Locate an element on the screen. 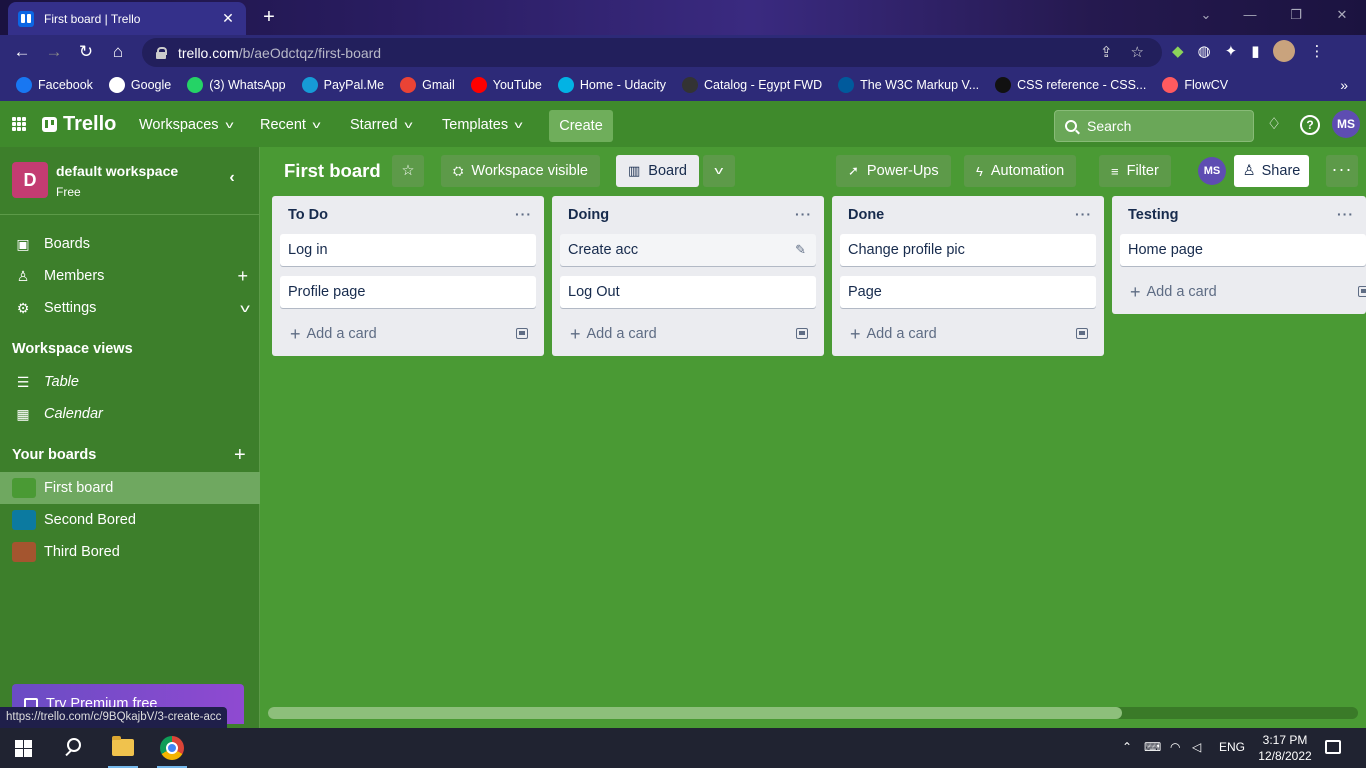 The height and width of the screenshot is (768, 1366). filter-button: ≡ Filter is located at coordinates (1135, 171).